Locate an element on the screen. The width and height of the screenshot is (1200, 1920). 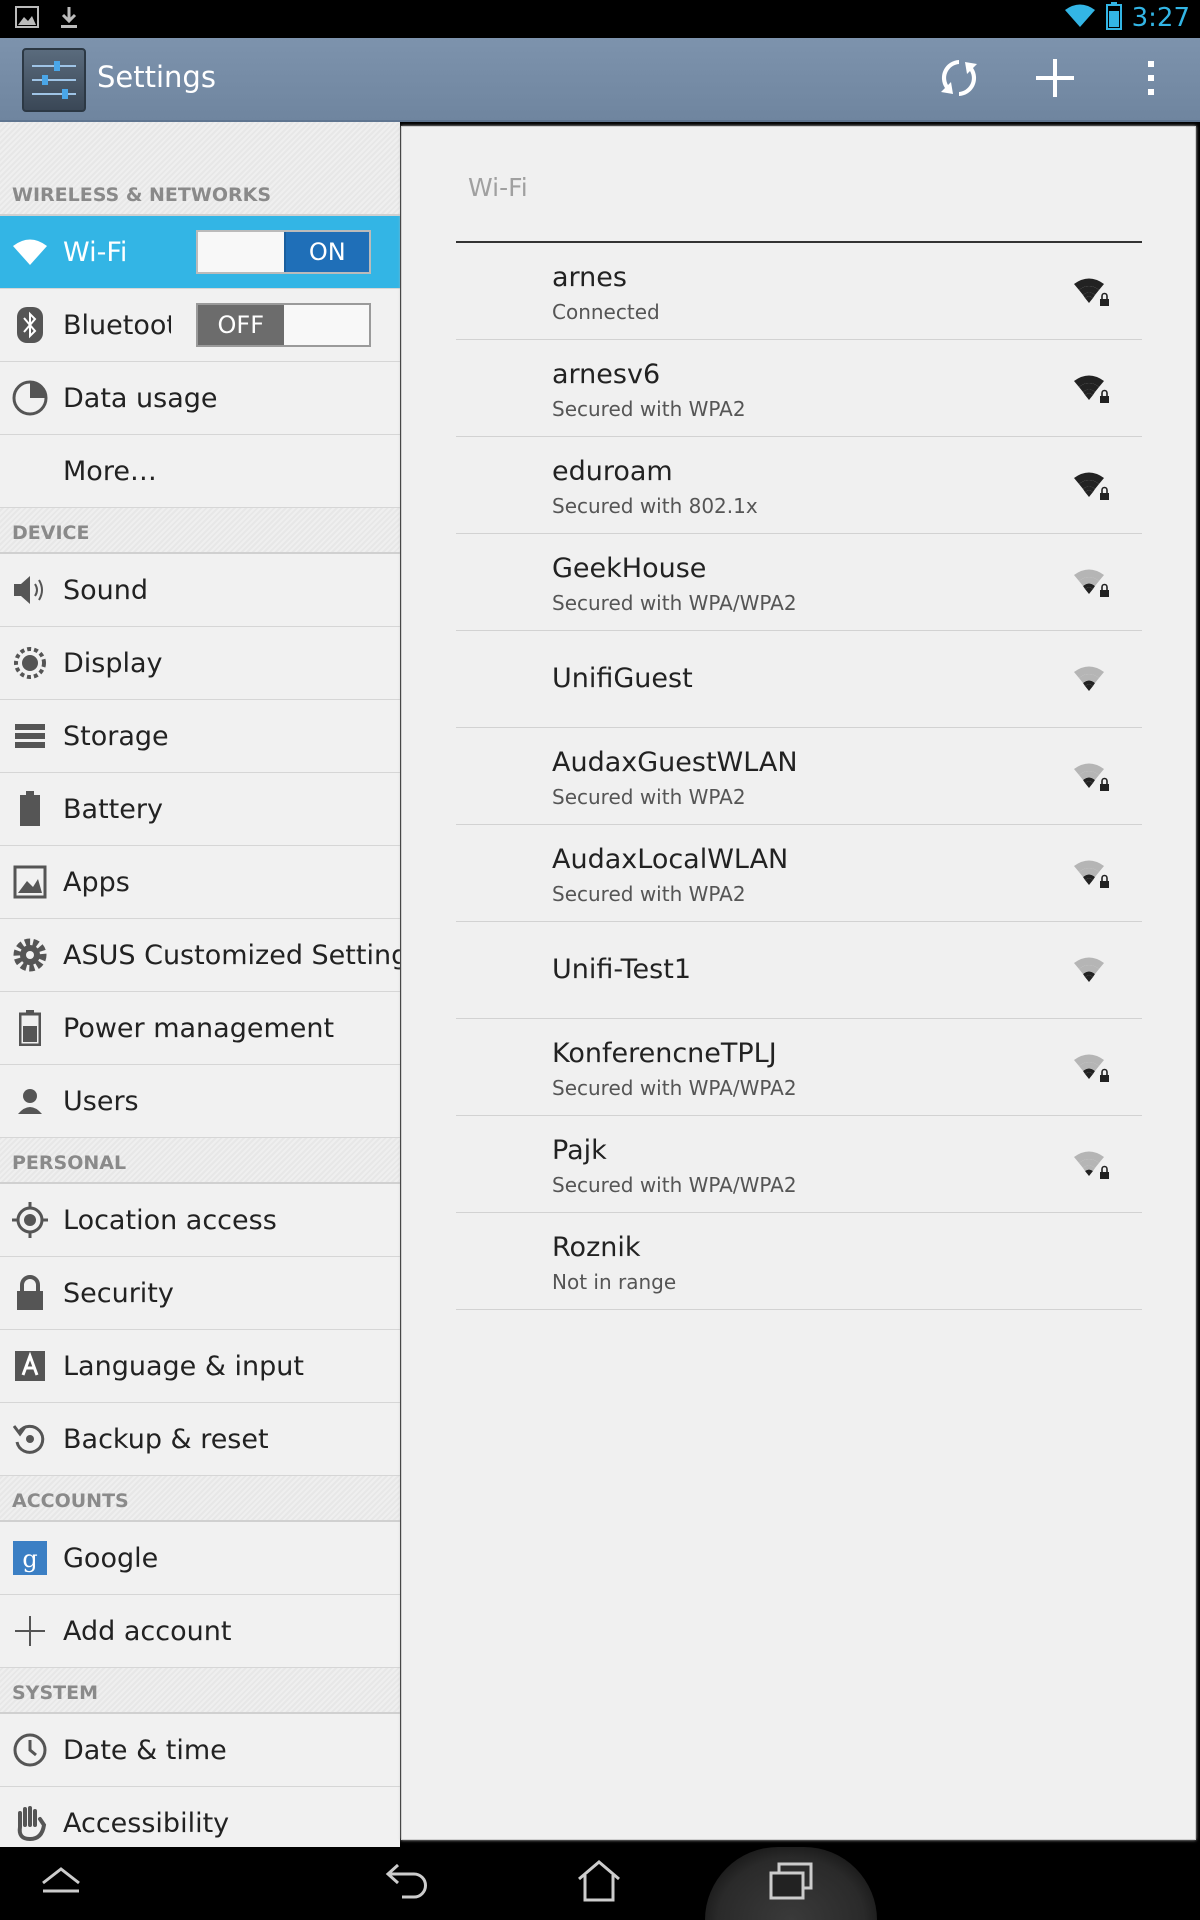
recent-apps-button is located at coordinates (791, 1883).